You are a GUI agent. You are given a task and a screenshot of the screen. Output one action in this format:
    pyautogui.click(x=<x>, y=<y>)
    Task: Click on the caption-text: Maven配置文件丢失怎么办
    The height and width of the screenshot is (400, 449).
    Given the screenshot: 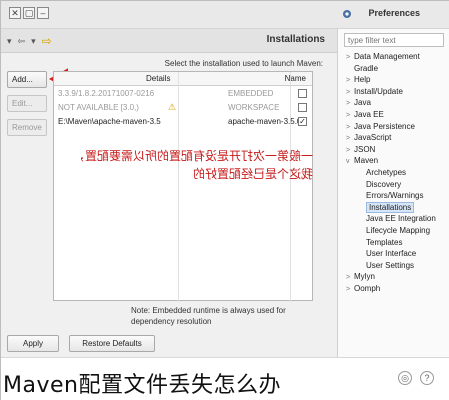 What is the action you would take?
    pyautogui.click(x=142, y=385)
    